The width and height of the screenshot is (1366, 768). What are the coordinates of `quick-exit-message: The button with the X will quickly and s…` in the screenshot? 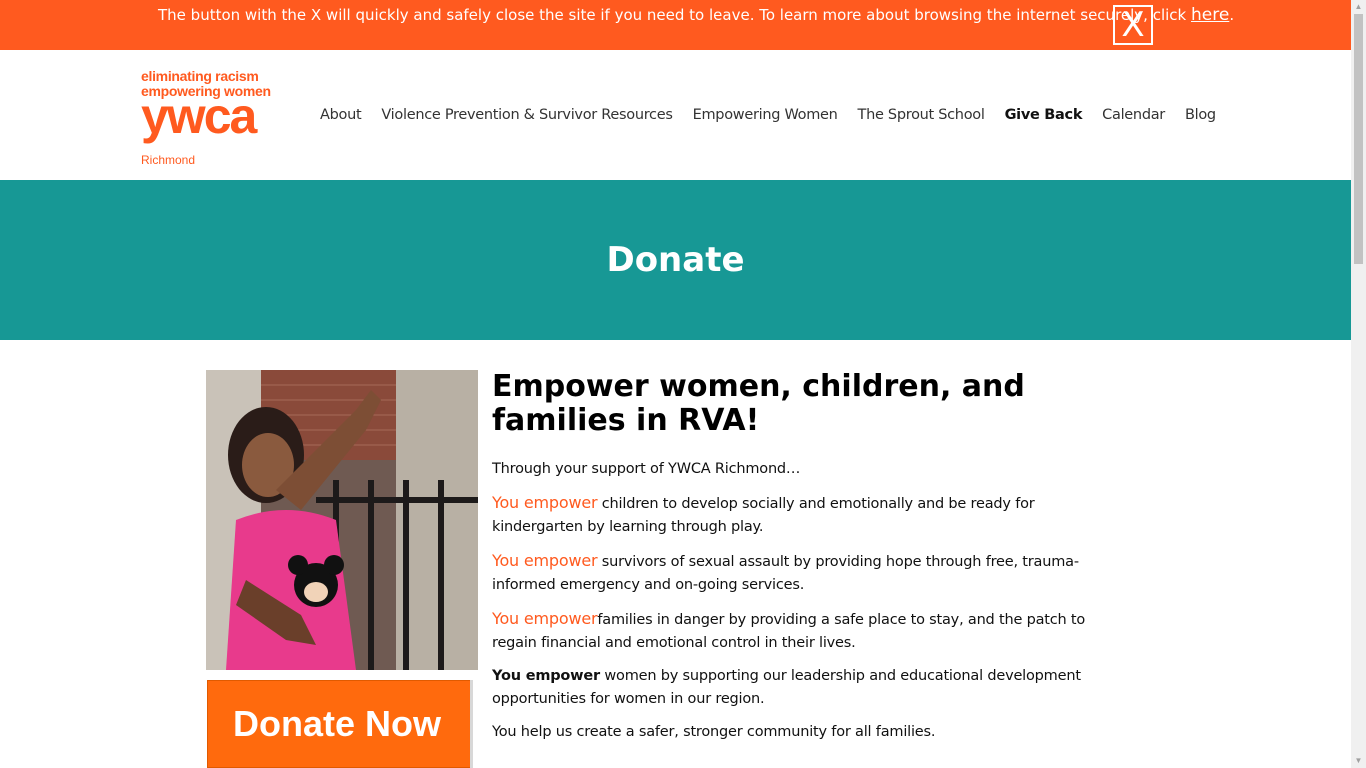 It's located at (696, 15).